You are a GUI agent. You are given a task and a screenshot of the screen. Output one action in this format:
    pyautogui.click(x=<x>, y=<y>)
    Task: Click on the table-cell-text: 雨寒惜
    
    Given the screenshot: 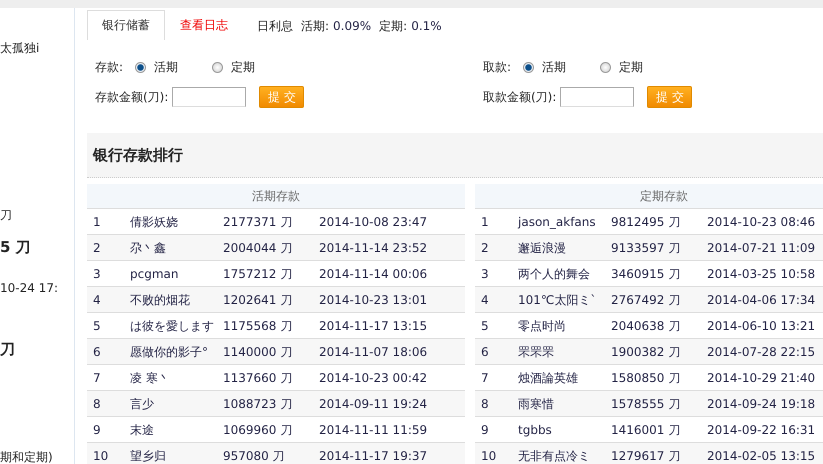 What is the action you would take?
    pyautogui.click(x=536, y=404)
    